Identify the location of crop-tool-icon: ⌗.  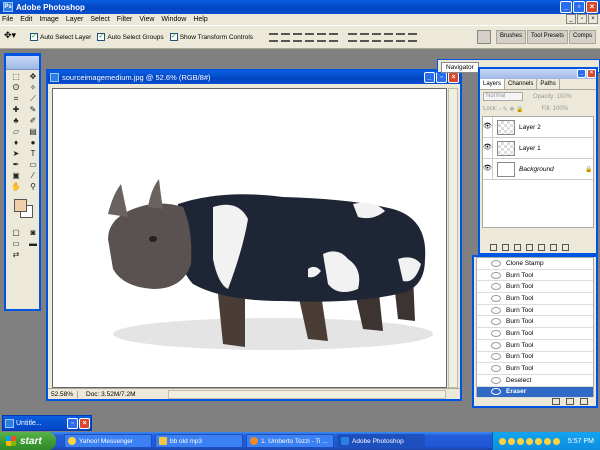
(16, 99).